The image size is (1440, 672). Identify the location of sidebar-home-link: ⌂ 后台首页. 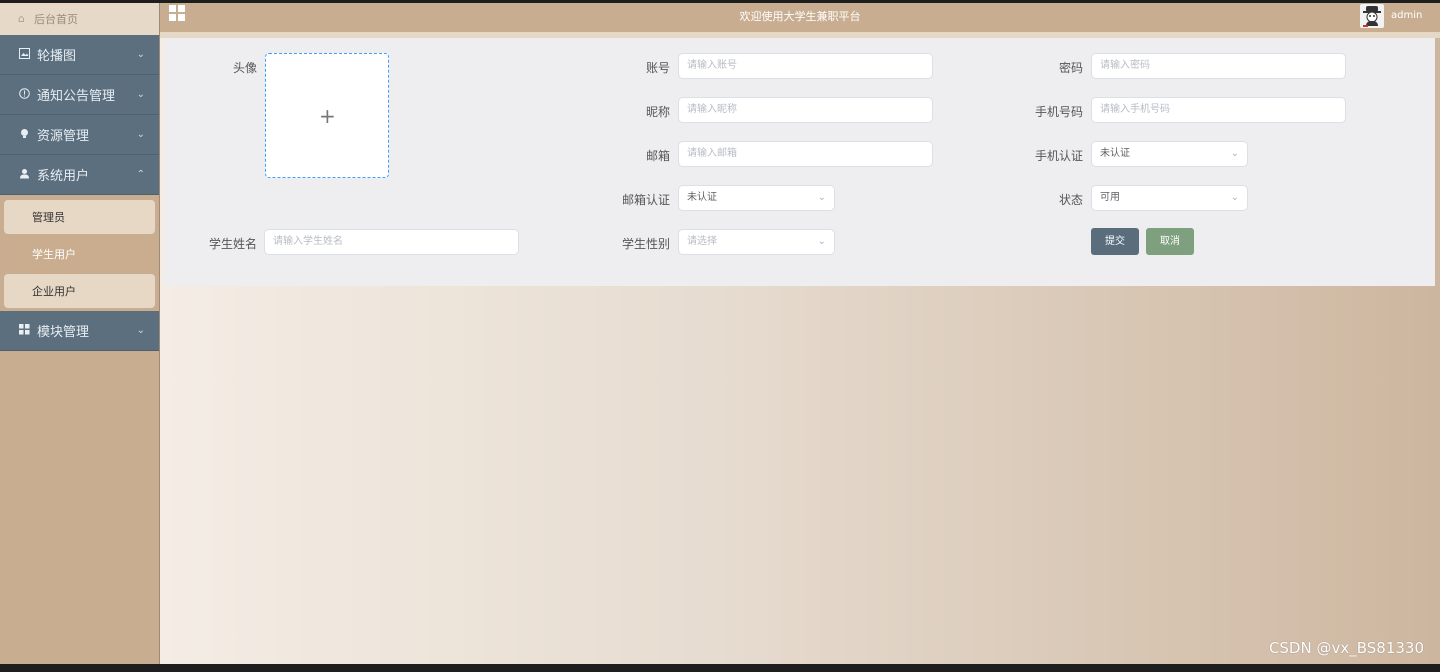
(79, 19).